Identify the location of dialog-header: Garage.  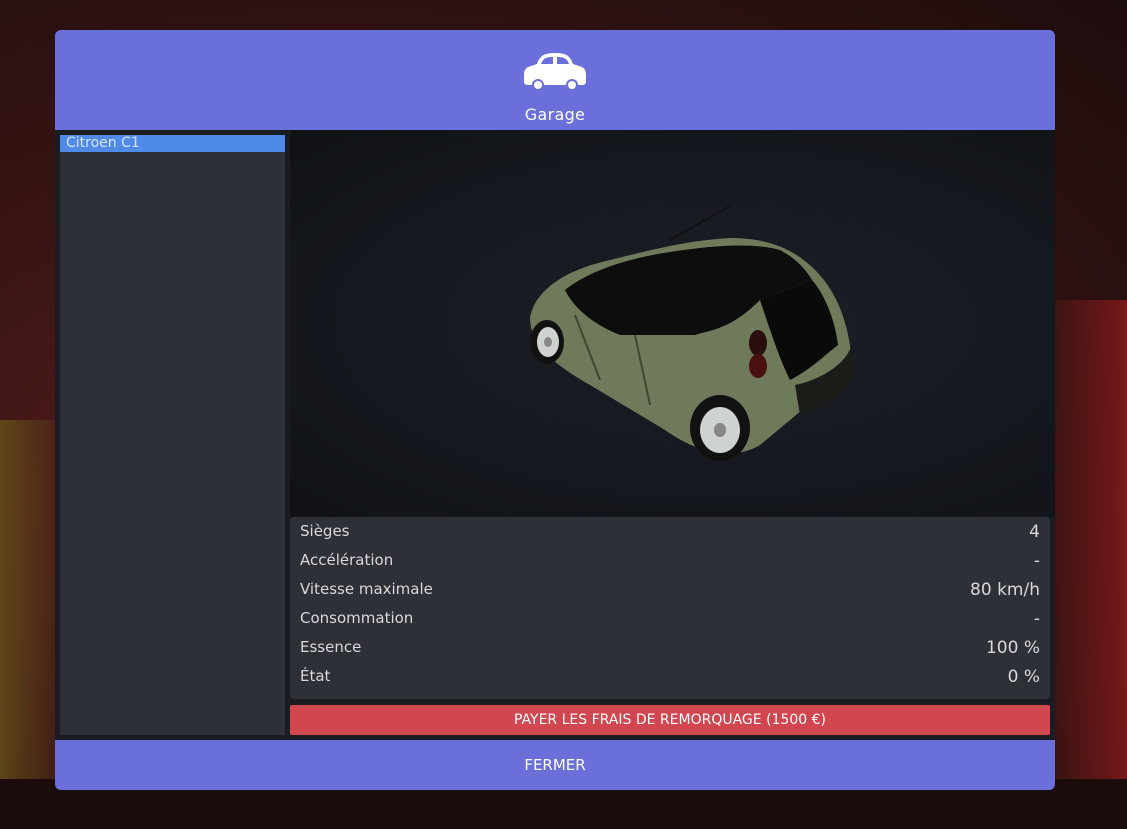
(555, 80).